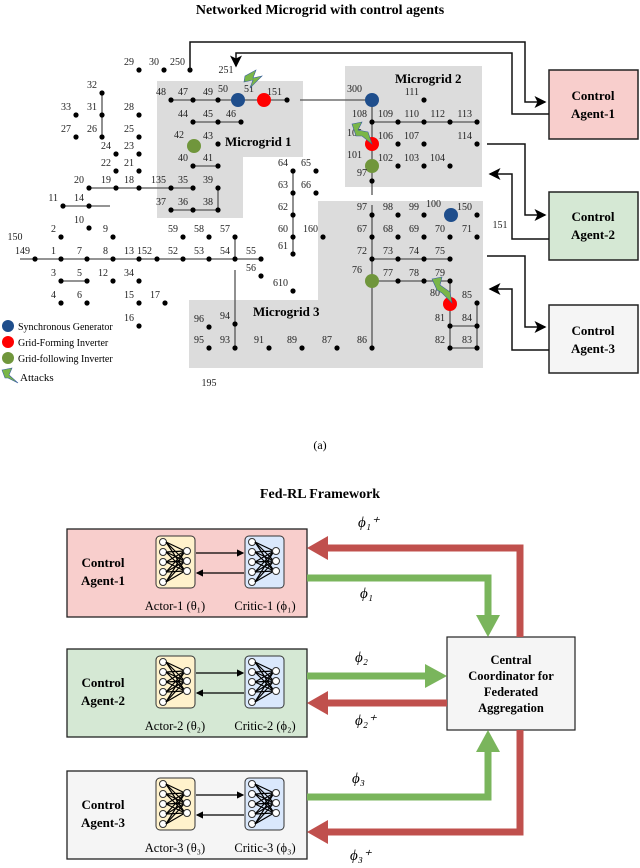  Describe the element at coordinates (467, 229) in the screenshot. I see `bus-label: 71` at that location.